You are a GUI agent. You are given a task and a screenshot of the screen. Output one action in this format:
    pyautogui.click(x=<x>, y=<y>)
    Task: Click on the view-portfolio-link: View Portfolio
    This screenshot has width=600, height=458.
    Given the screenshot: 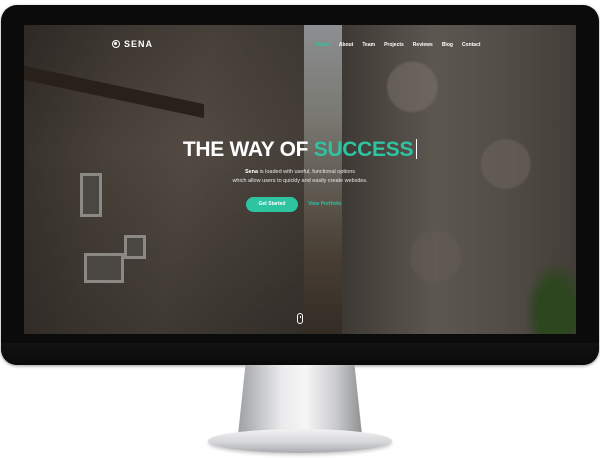 What is the action you would take?
    pyautogui.click(x=324, y=204)
    